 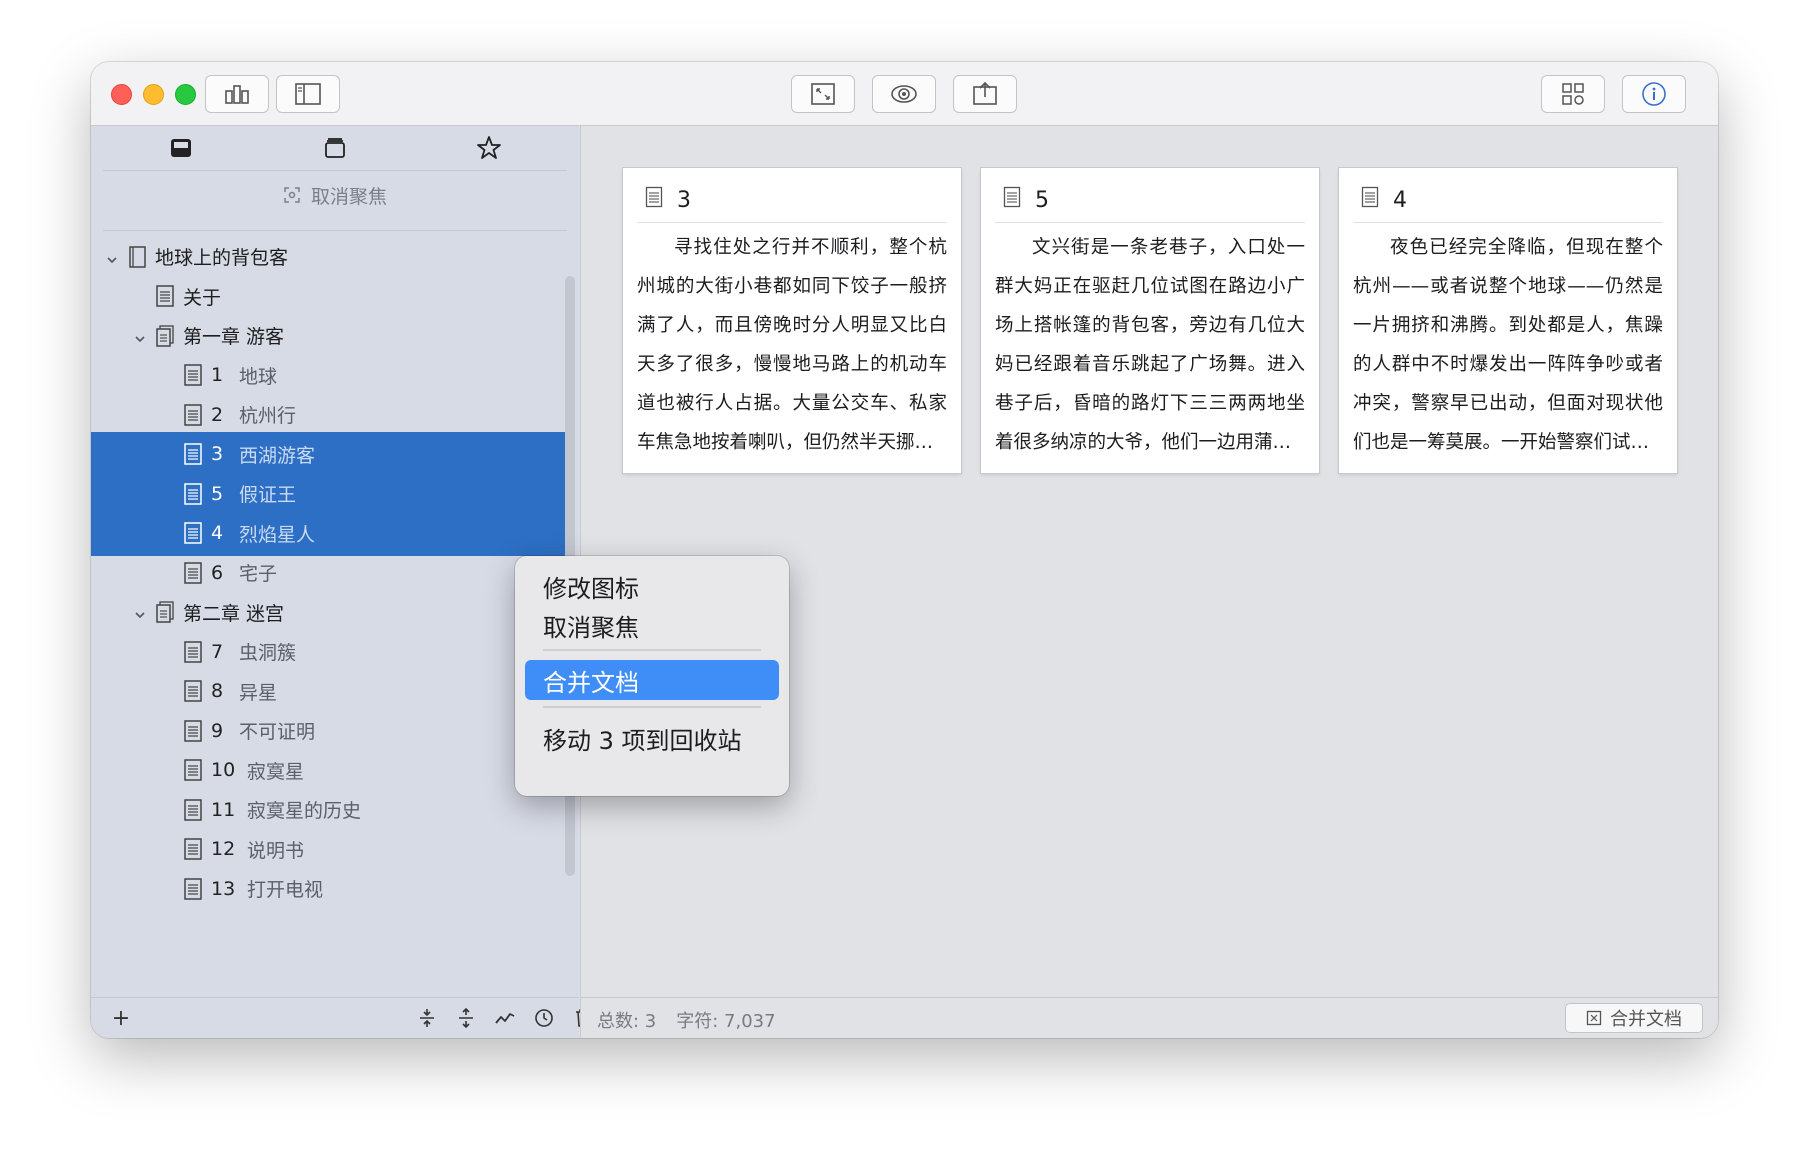 I want to click on add-button: +, so click(x=121, y=1018).